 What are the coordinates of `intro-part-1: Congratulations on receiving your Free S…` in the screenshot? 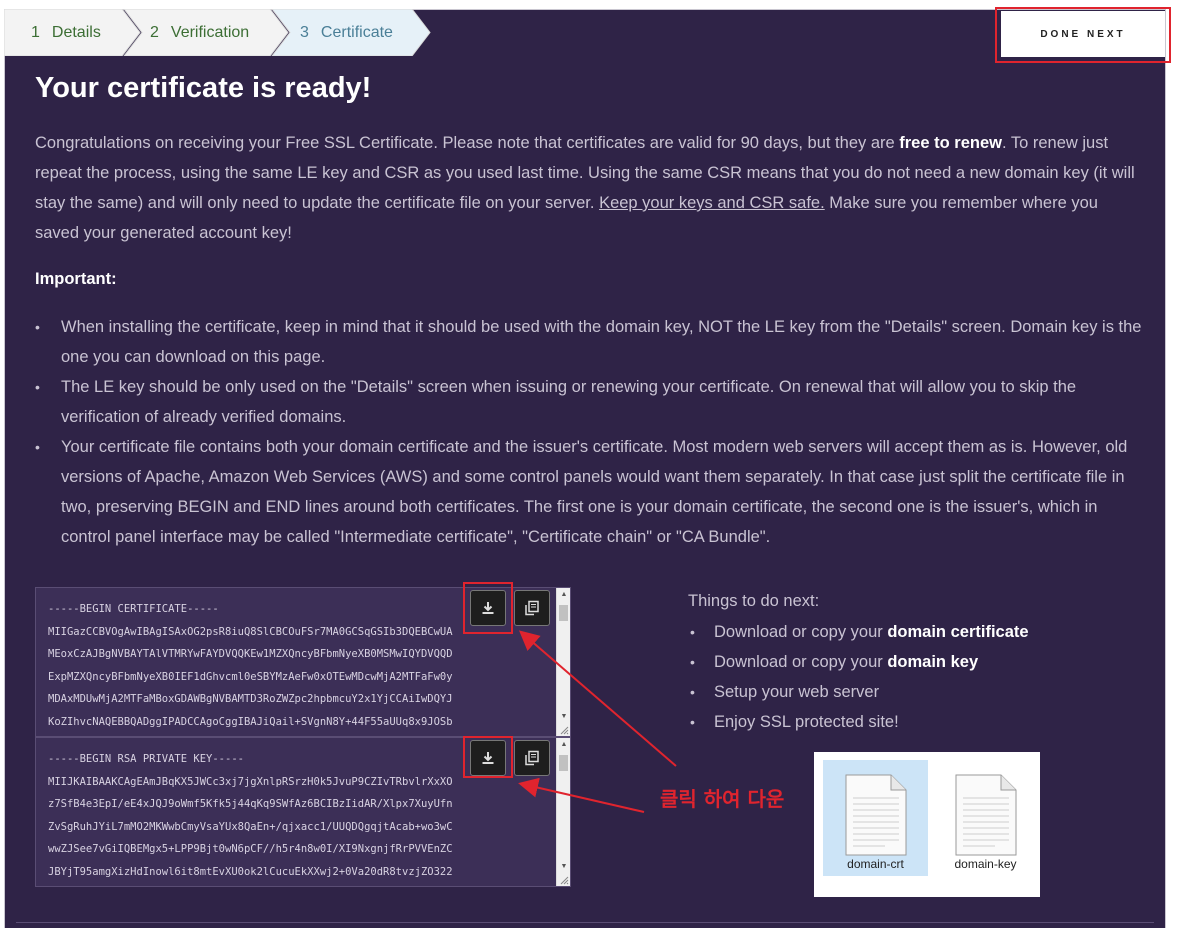 It's located at (467, 143).